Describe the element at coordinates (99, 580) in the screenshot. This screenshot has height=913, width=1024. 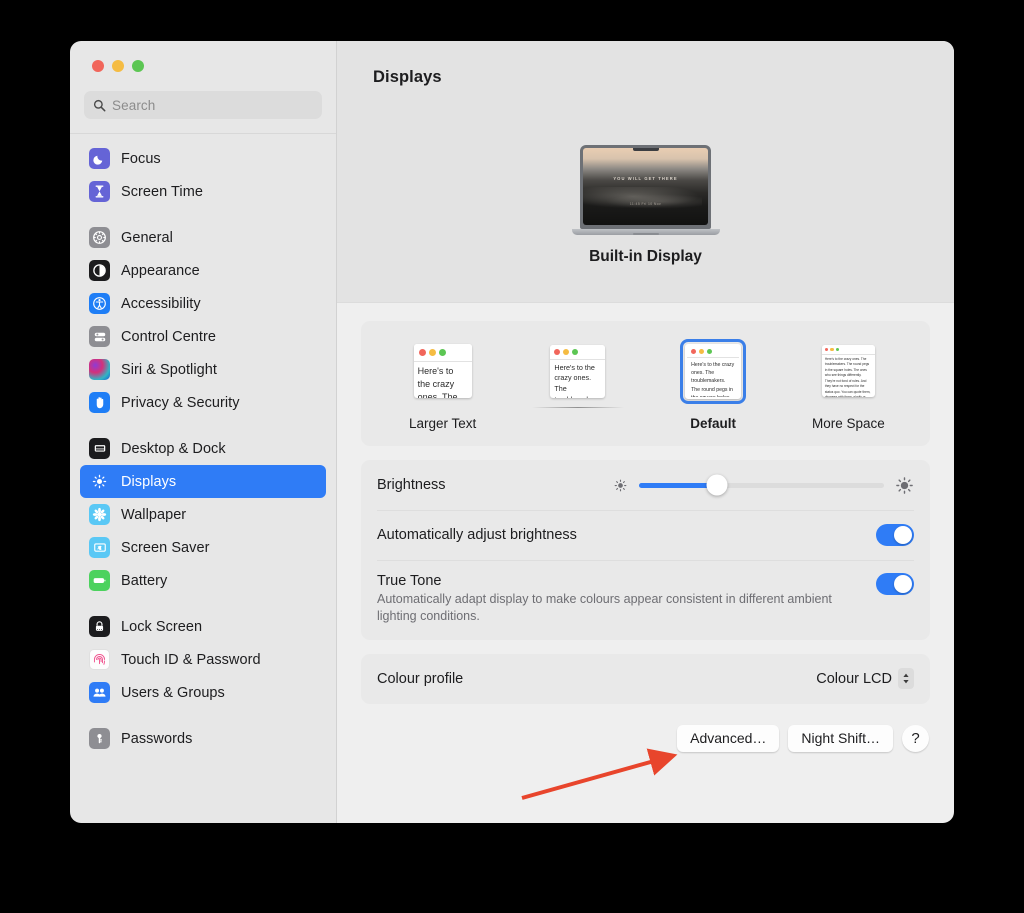
I see `battery-icon` at that location.